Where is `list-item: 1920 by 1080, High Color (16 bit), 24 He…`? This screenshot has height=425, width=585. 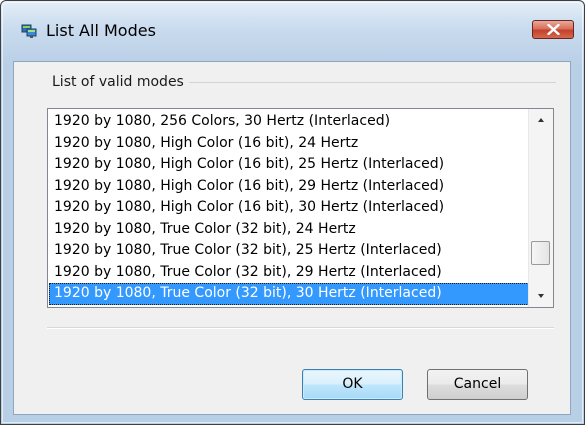
list-item: 1920 by 1080, High Color (16 bit), 24 He… is located at coordinates (289, 144).